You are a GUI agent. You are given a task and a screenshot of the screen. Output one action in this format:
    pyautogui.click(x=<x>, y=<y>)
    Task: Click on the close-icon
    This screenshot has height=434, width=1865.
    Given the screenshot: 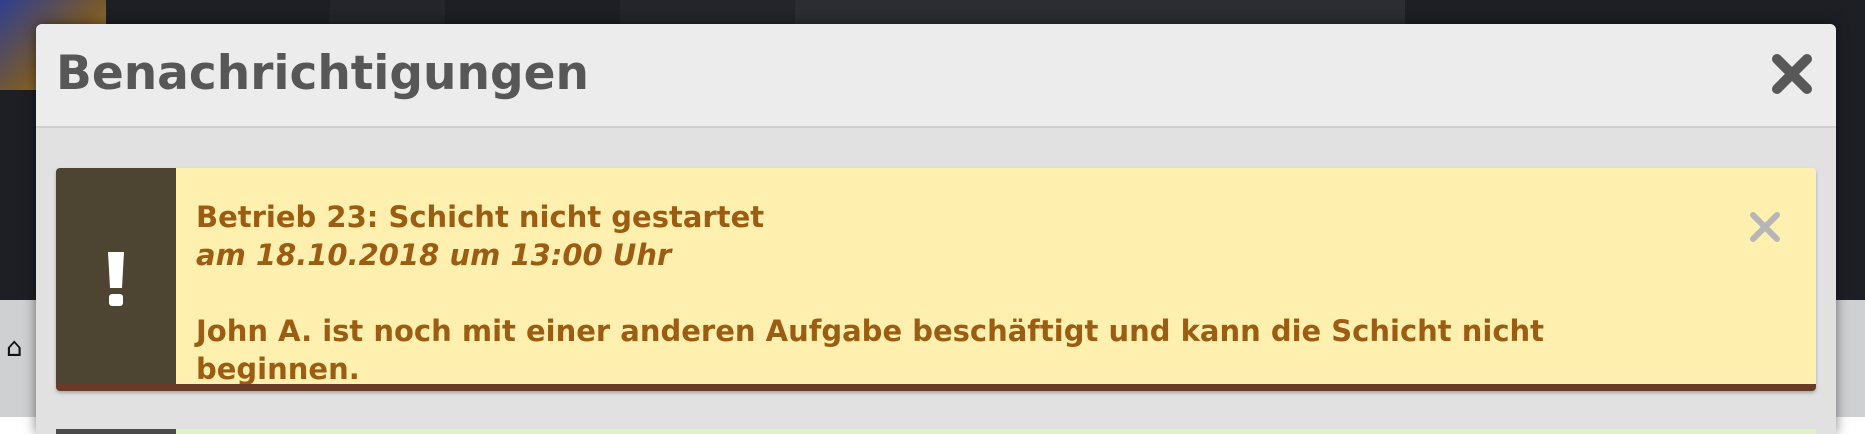 What is the action you would take?
    pyautogui.click(x=1792, y=74)
    